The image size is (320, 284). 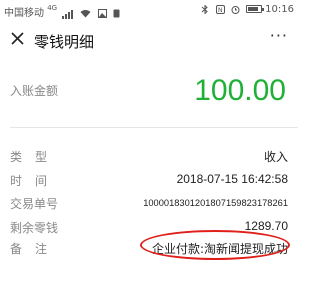 I want to click on detail-row-type: 类型 收入, so click(x=149, y=157).